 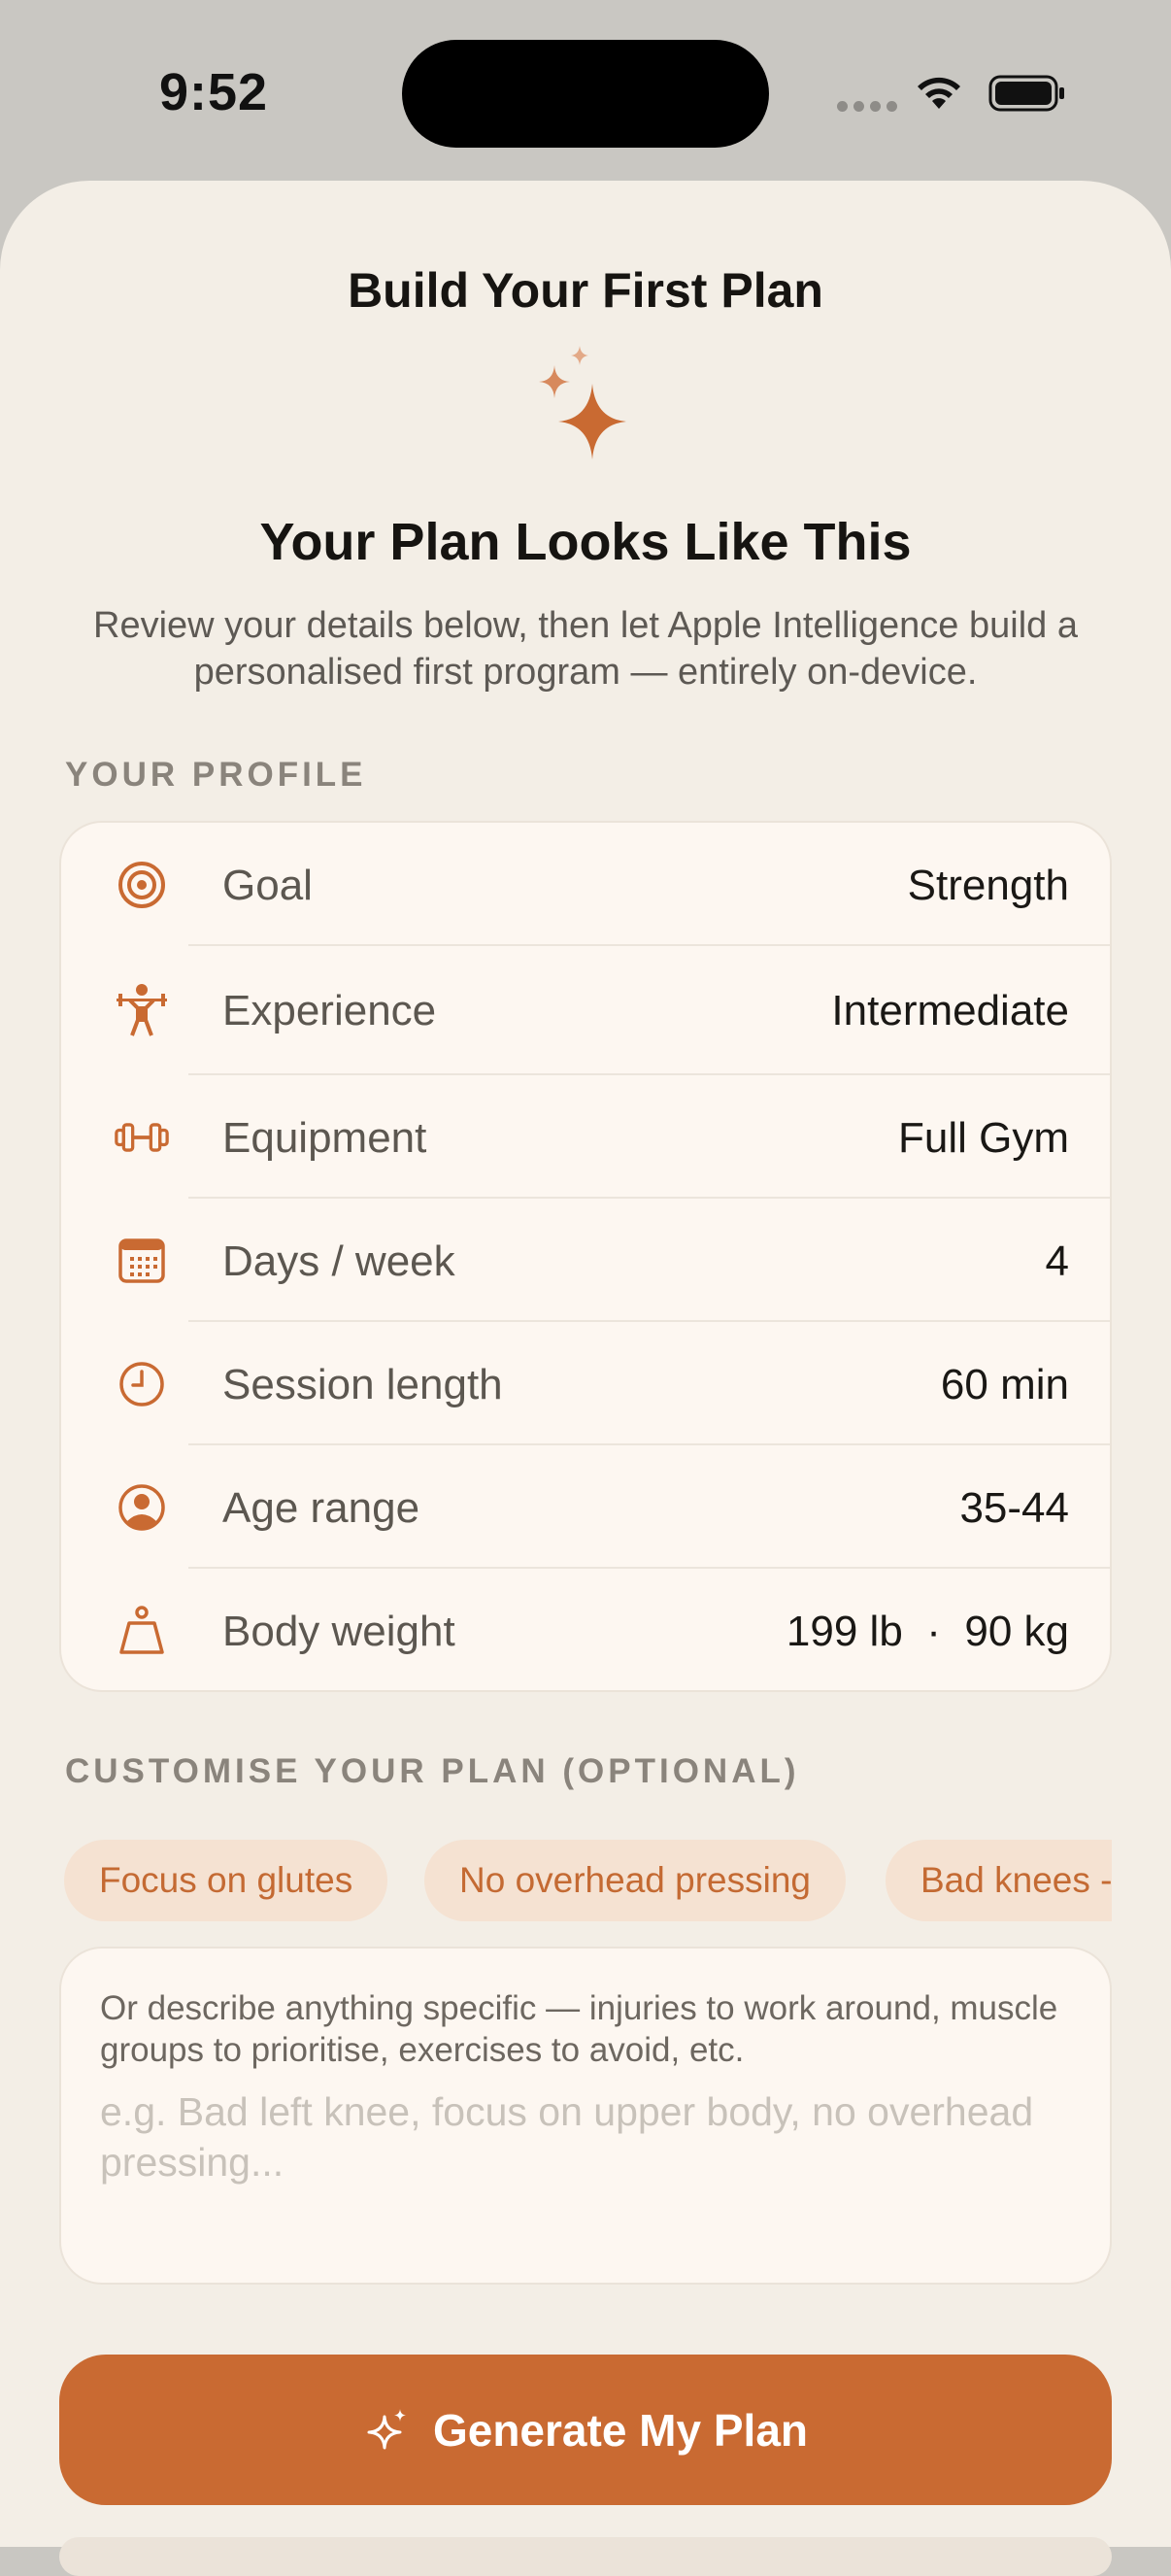 I want to click on status-bar: 9:52, so click(x=585, y=92).